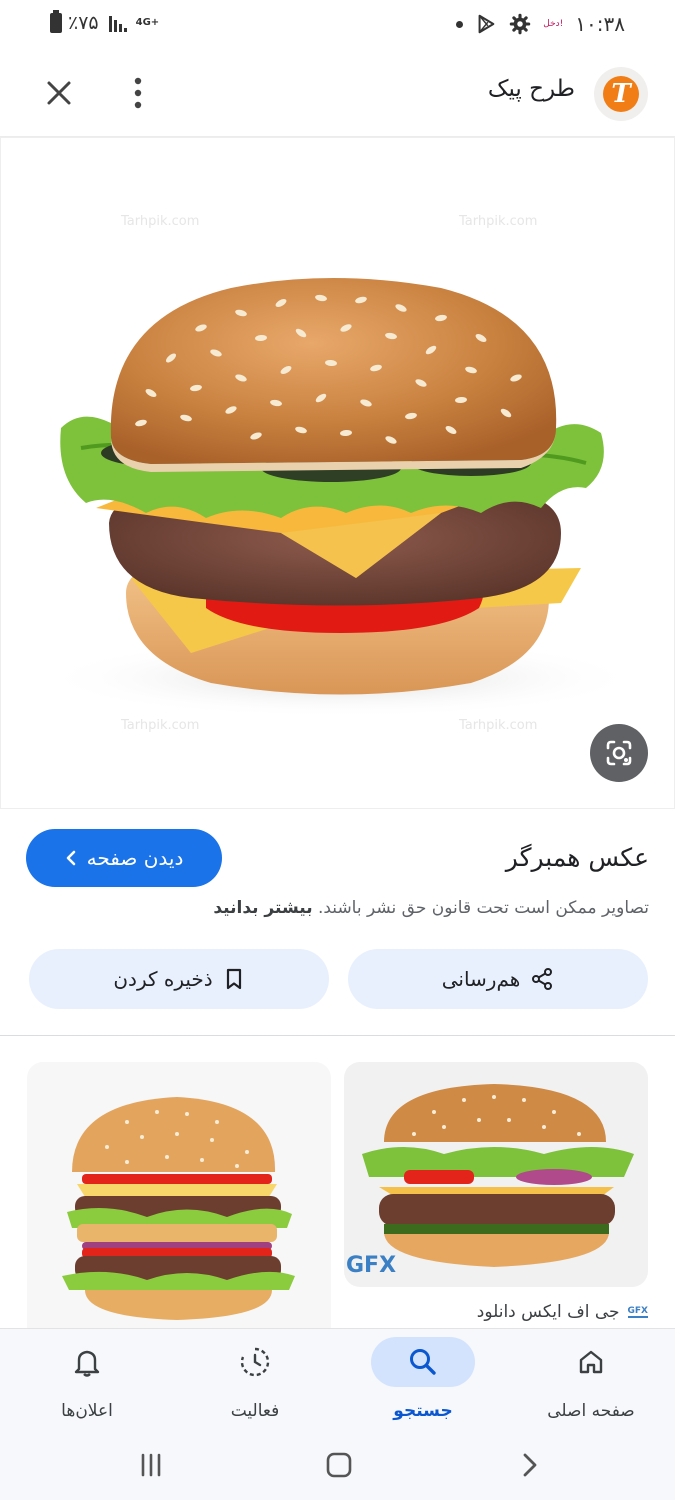  I want to click on learn-more-link: بیشتر بدانید, so click(262, 908).